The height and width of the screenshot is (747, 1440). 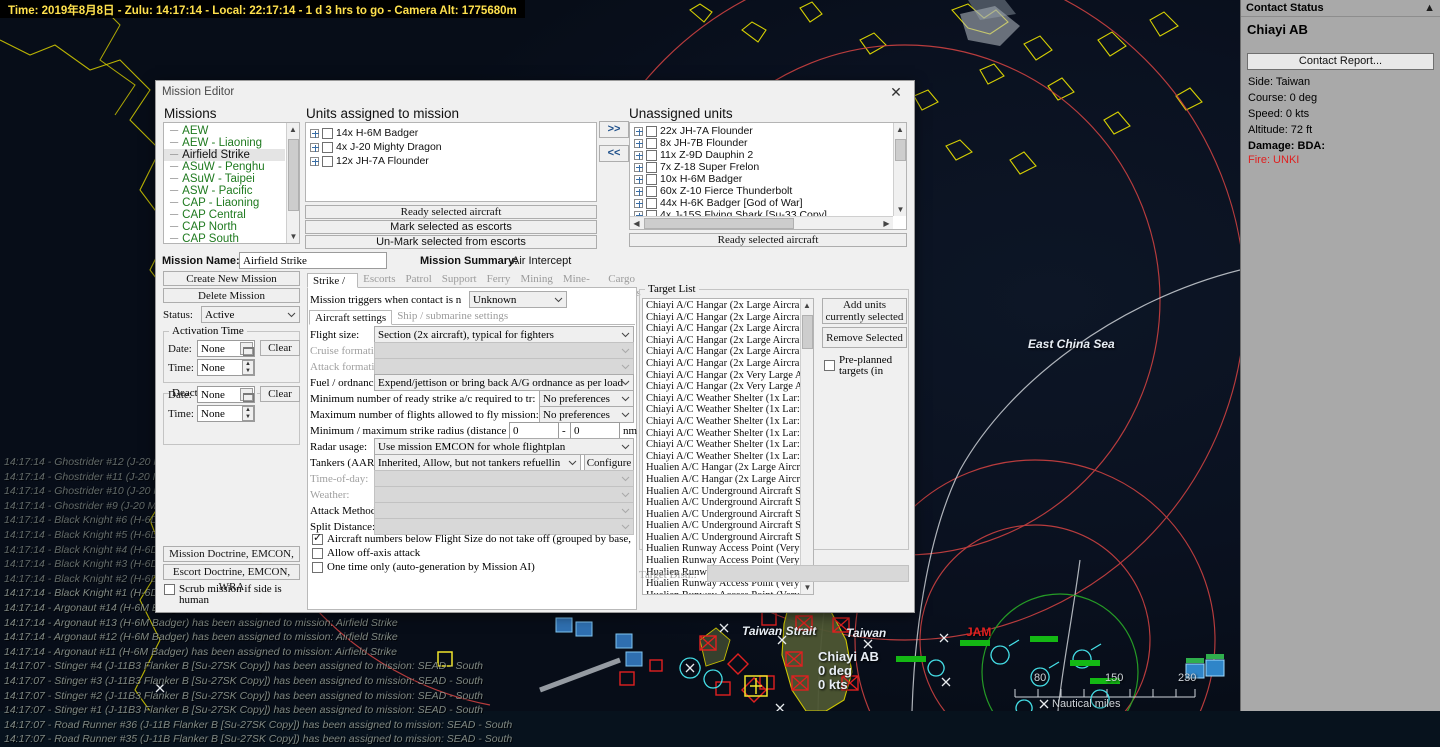 I want to click on tab-mine-clearing: Mine-clearing, so click(x=580, y=285).